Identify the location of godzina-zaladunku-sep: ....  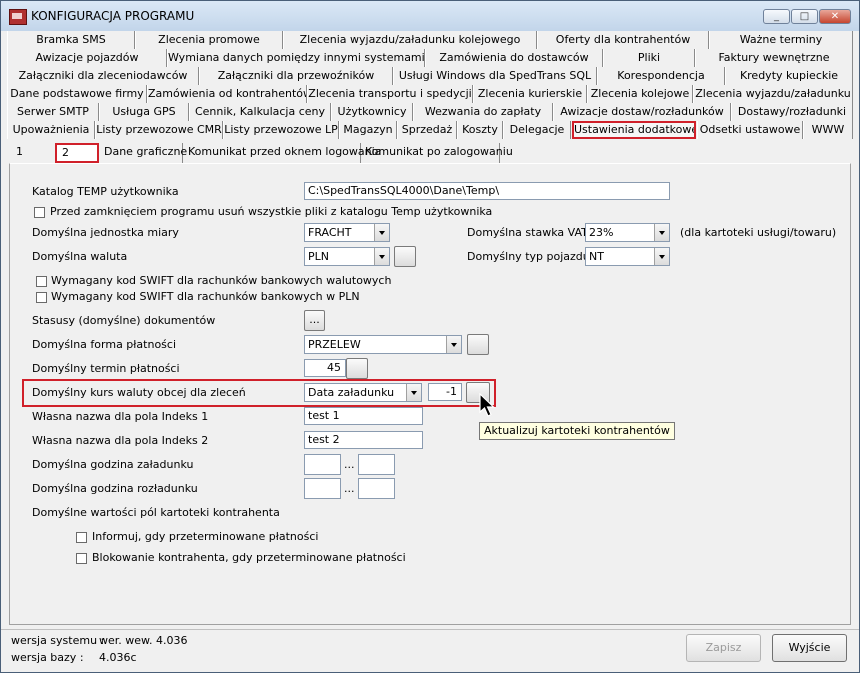
(349, 464).